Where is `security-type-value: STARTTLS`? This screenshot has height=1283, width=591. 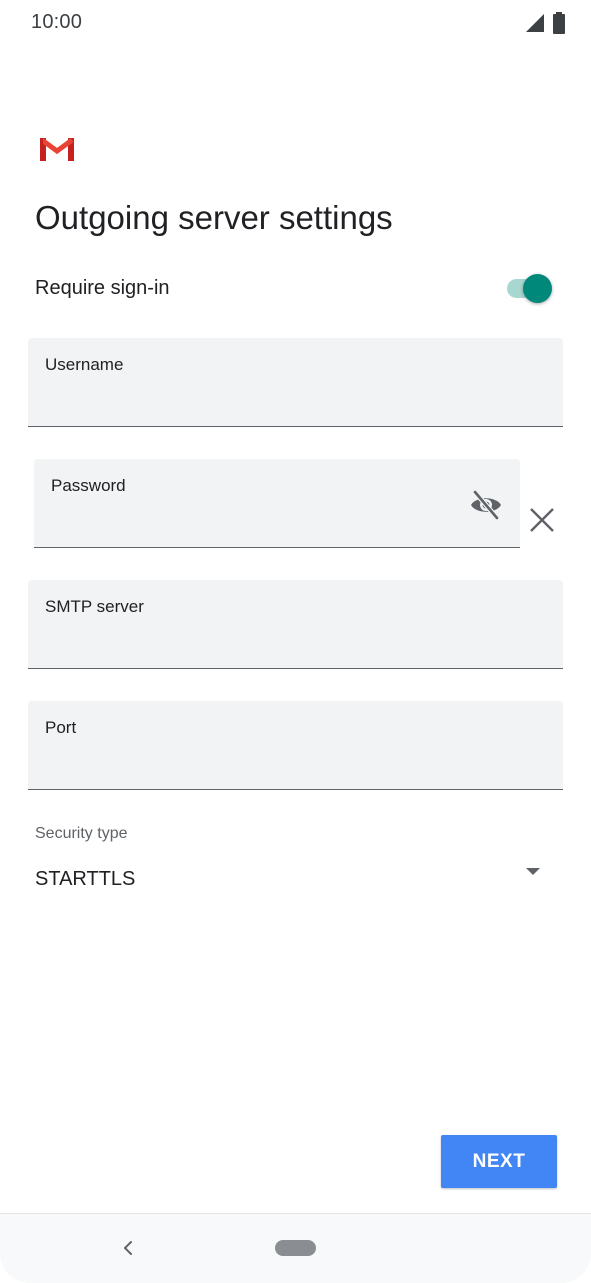
security-type-value: STARTTLS is located at coordinates (85, 879).